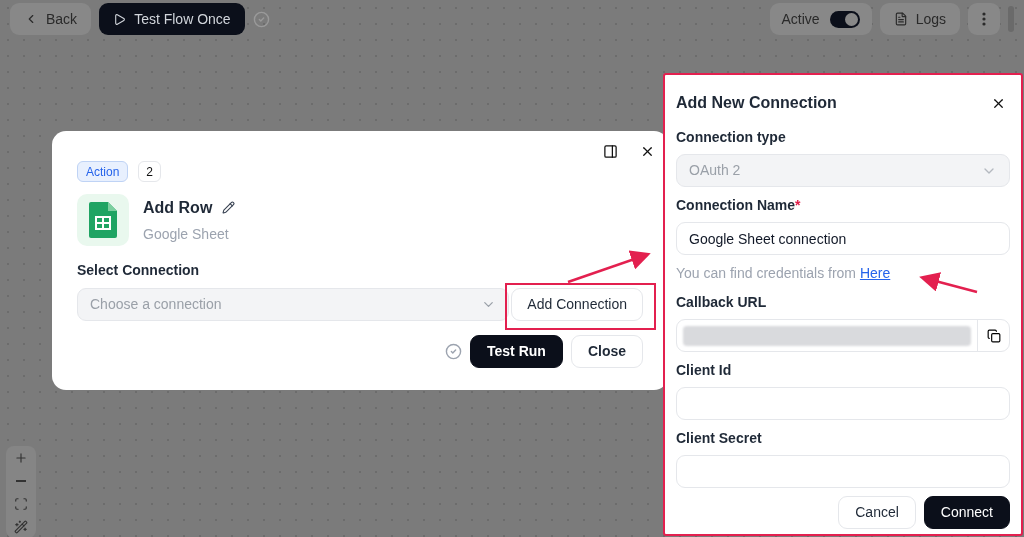 This screenshot has width=1024, height=537. I want to click on hint-text: You can find credentials from Here, so click(783, 273).